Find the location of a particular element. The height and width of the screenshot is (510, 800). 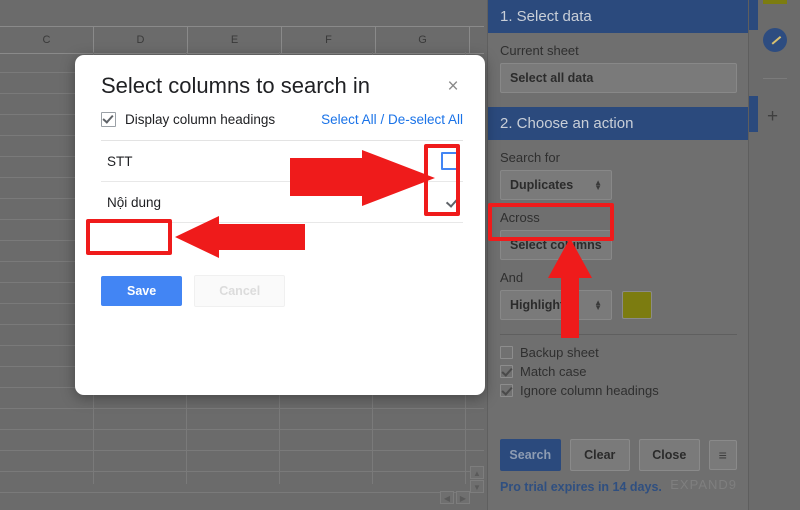

cancel-button: Cancel is located at coordinates (240, 291).